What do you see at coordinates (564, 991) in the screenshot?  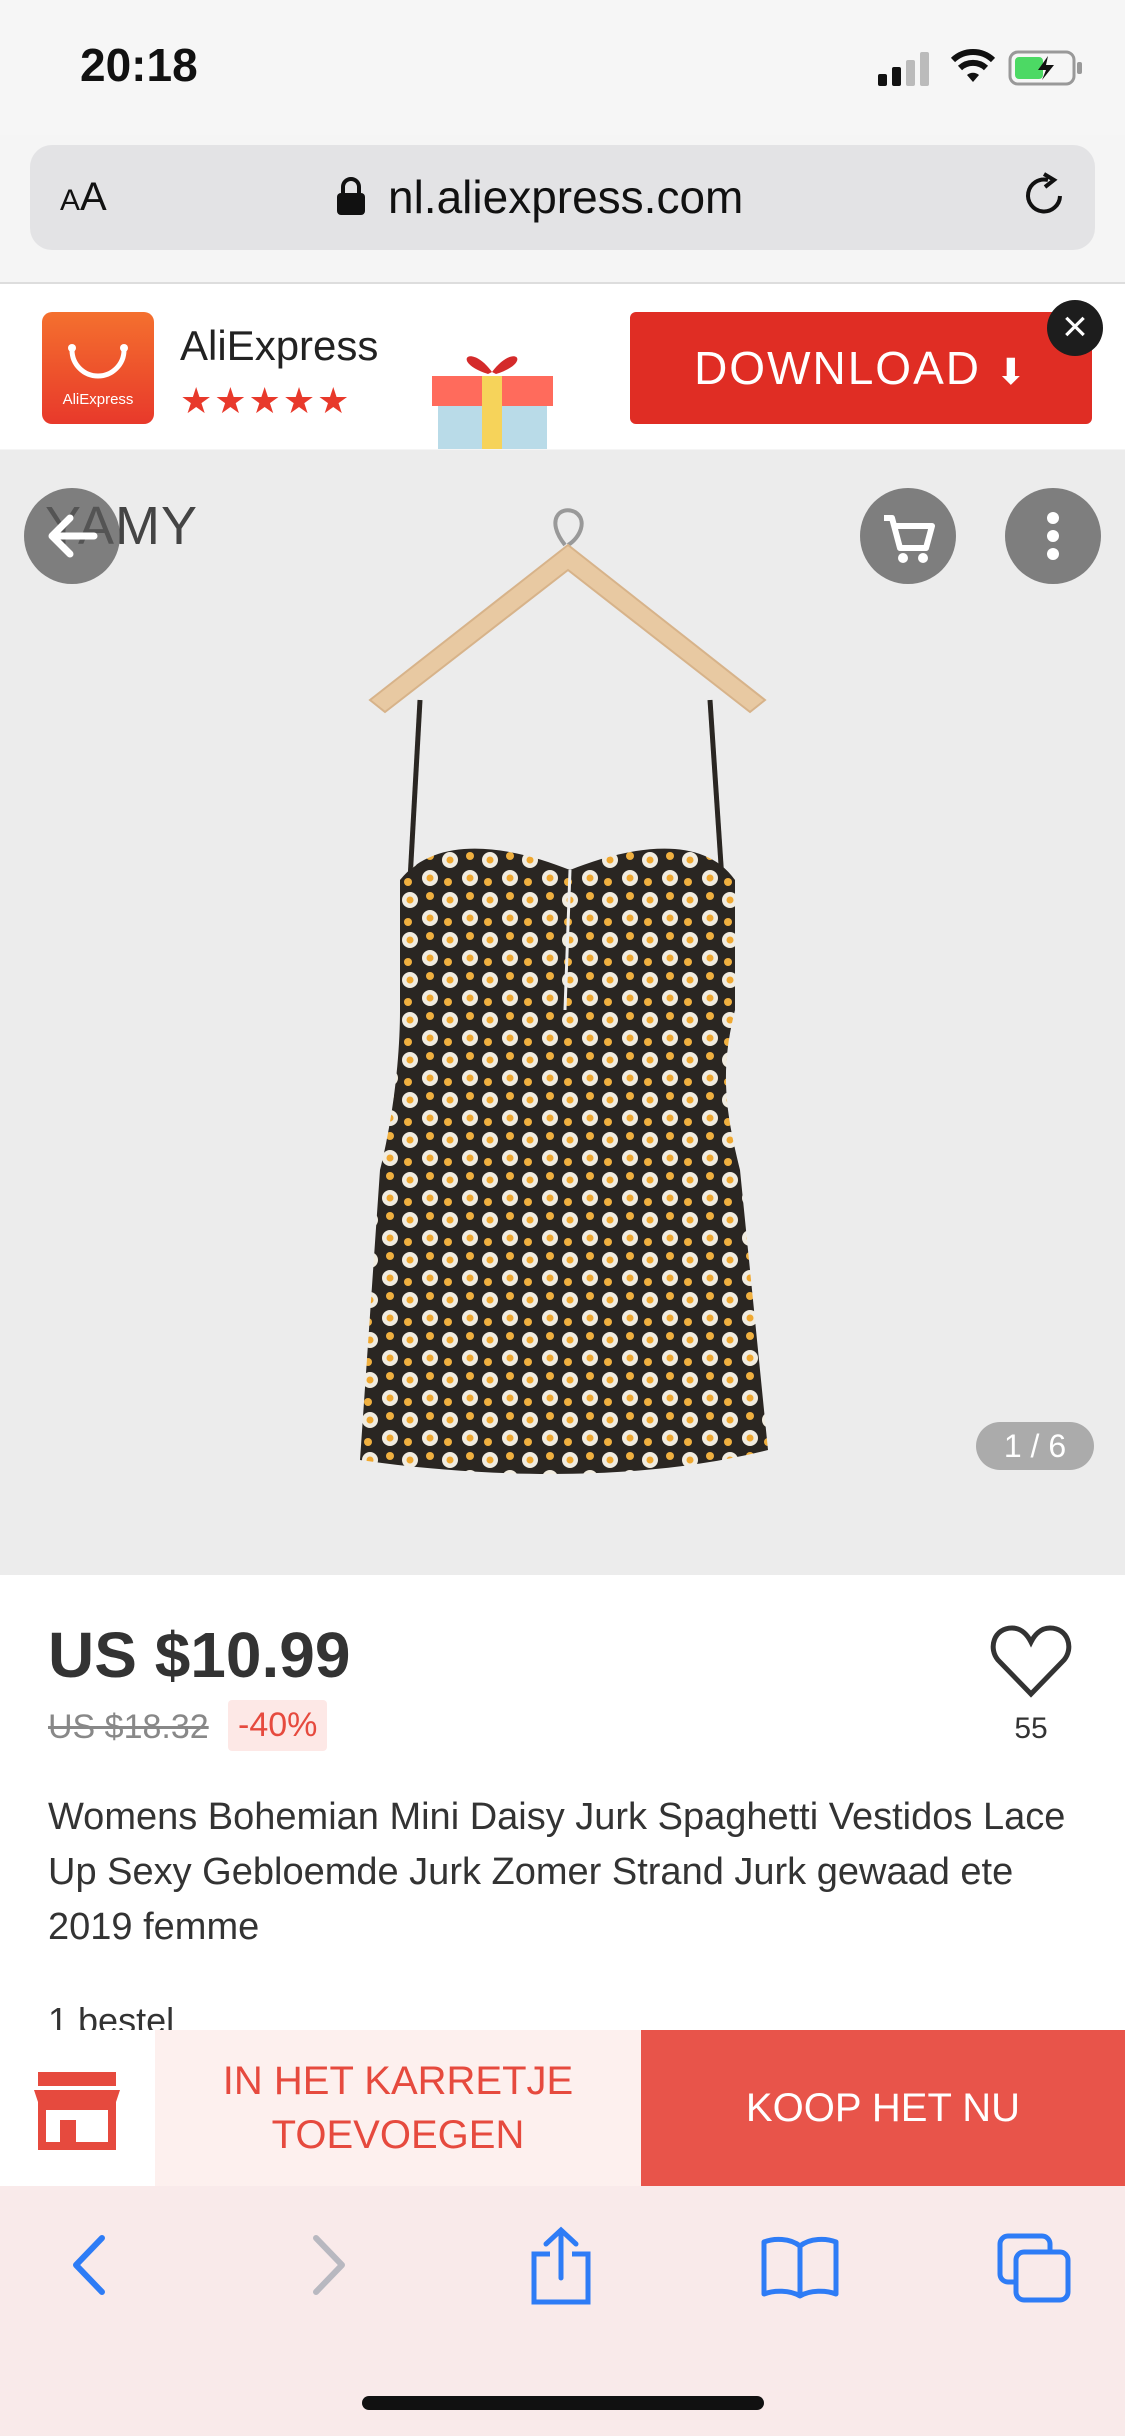 I see `dress-on-hanger-image` at bounding box center [564, 991].